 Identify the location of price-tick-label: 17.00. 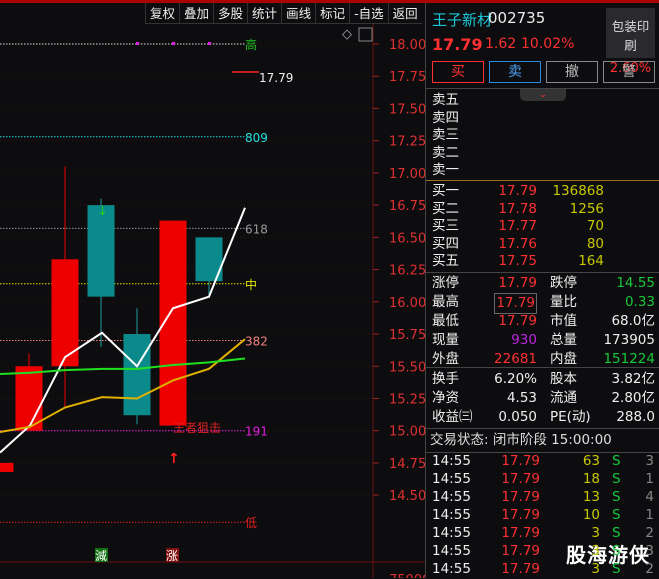
(407, 174).